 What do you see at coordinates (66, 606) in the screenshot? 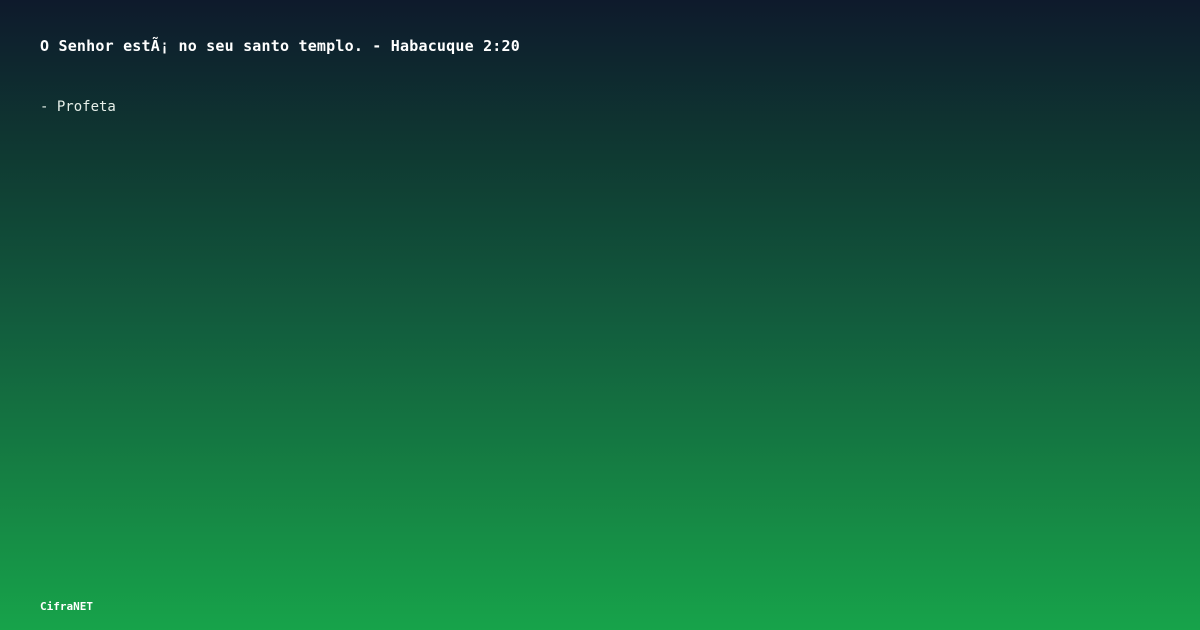
I see `brand-name: CifraNET` at bounding box center [66, 606].